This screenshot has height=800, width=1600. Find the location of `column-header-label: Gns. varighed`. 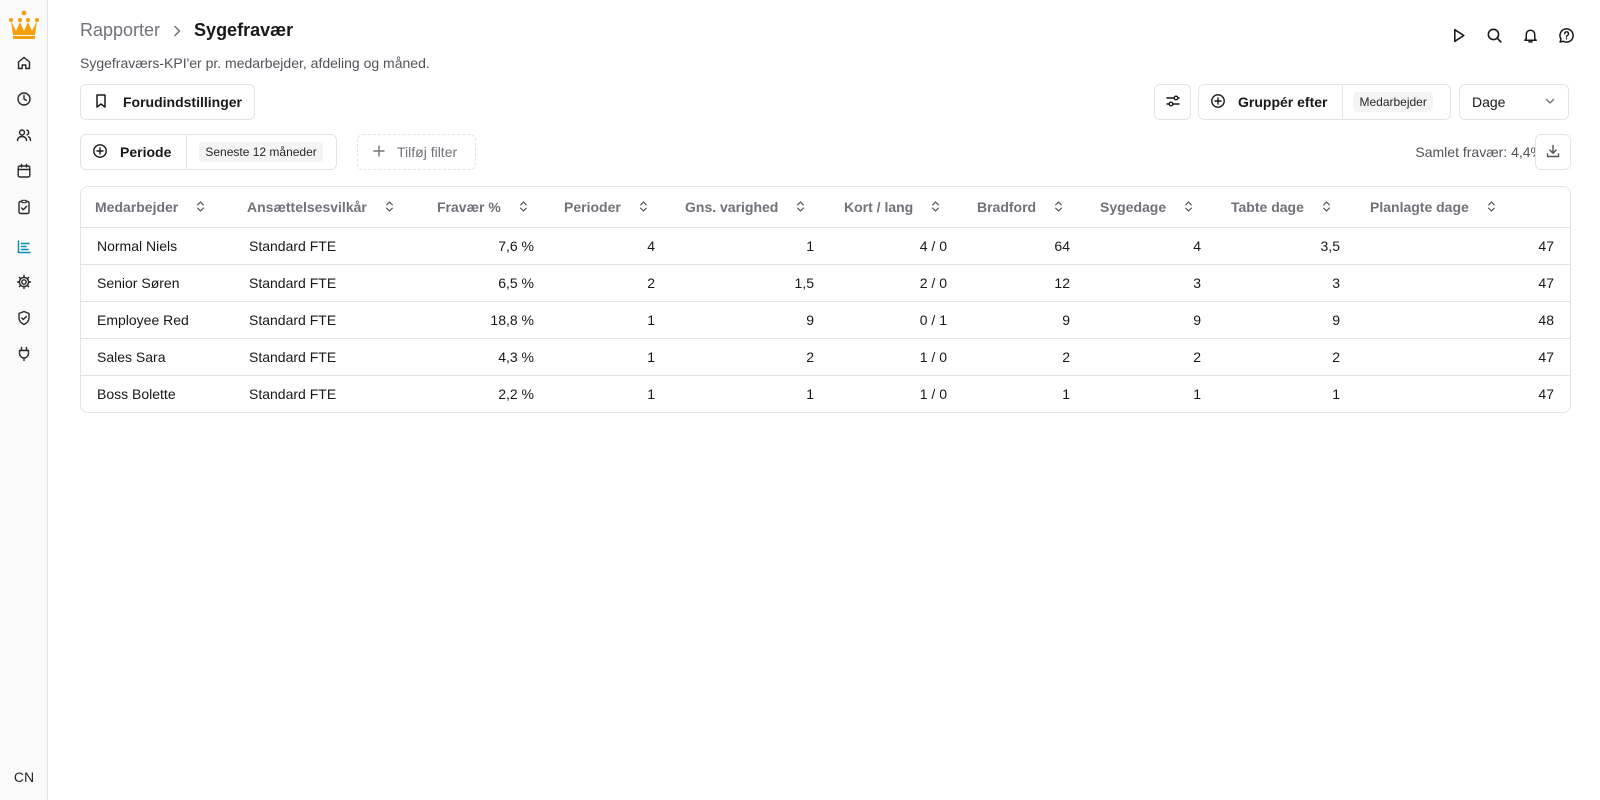

column-header-label: Gns. varighed is located at coordinates (732, 206).